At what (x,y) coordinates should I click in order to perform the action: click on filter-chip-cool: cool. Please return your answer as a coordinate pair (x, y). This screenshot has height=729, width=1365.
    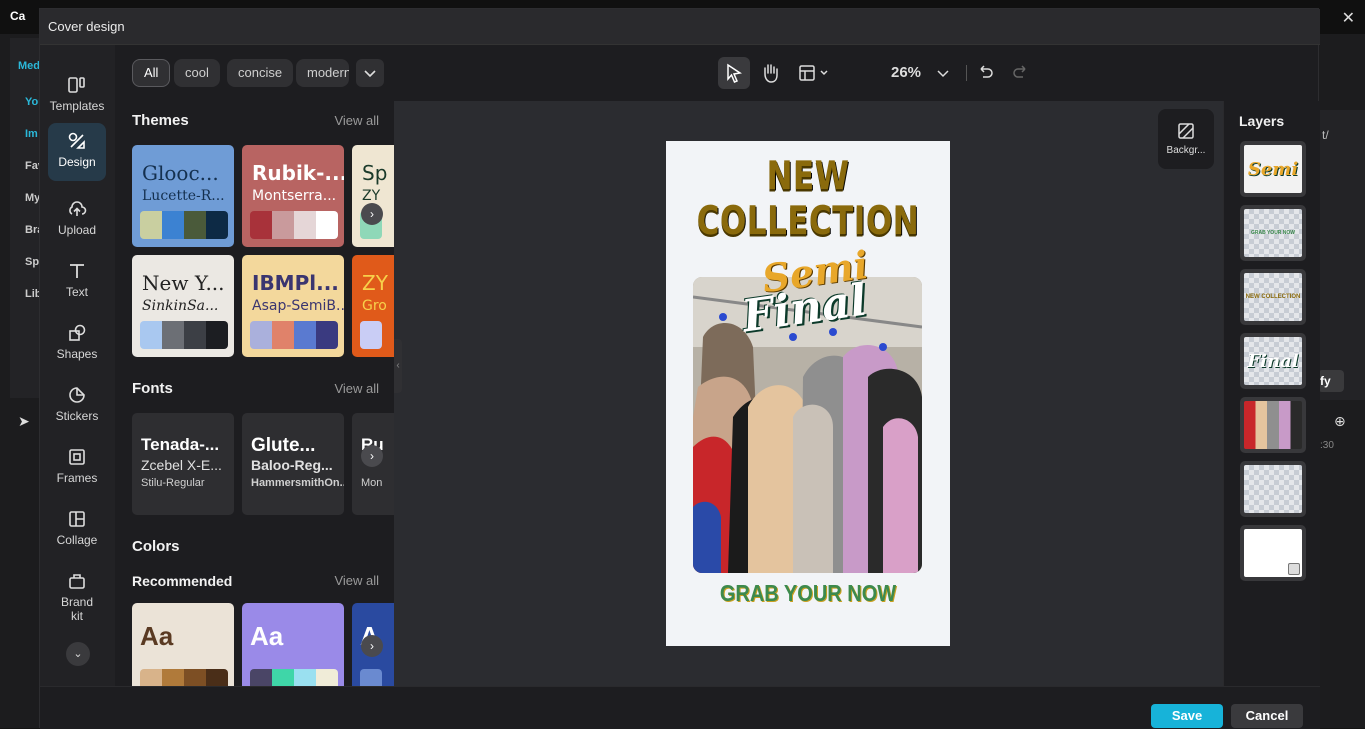
    Looking at the image, I should click on (197, 73).